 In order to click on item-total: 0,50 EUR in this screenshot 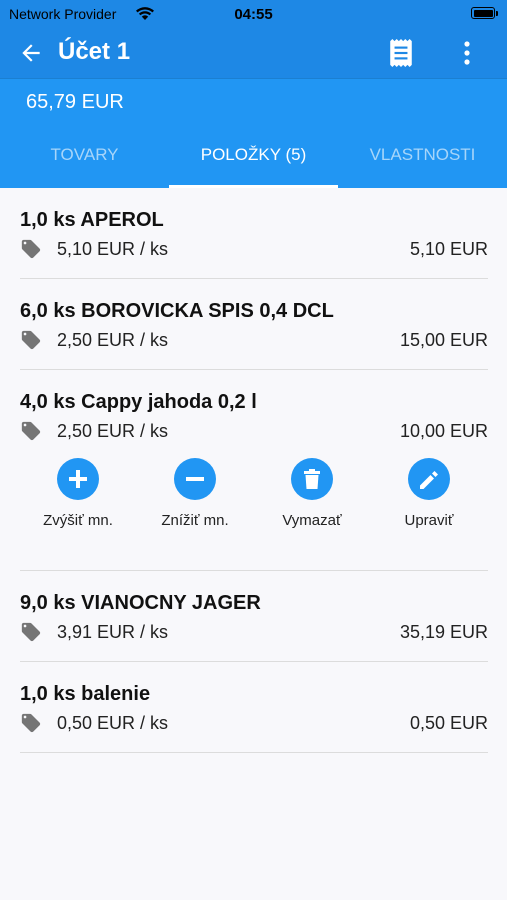, I will do `click(448, 723)`.